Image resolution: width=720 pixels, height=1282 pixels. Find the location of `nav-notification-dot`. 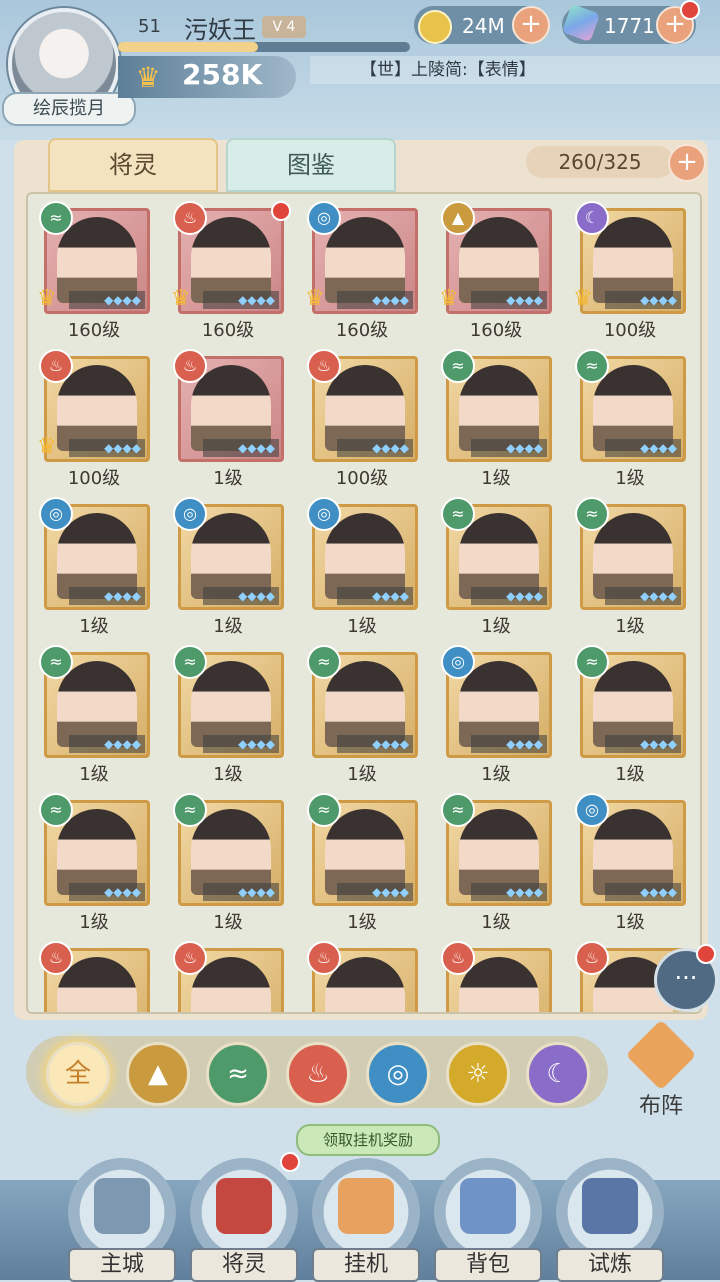

nav-notification-dot is located at coordinates (290, 1162).